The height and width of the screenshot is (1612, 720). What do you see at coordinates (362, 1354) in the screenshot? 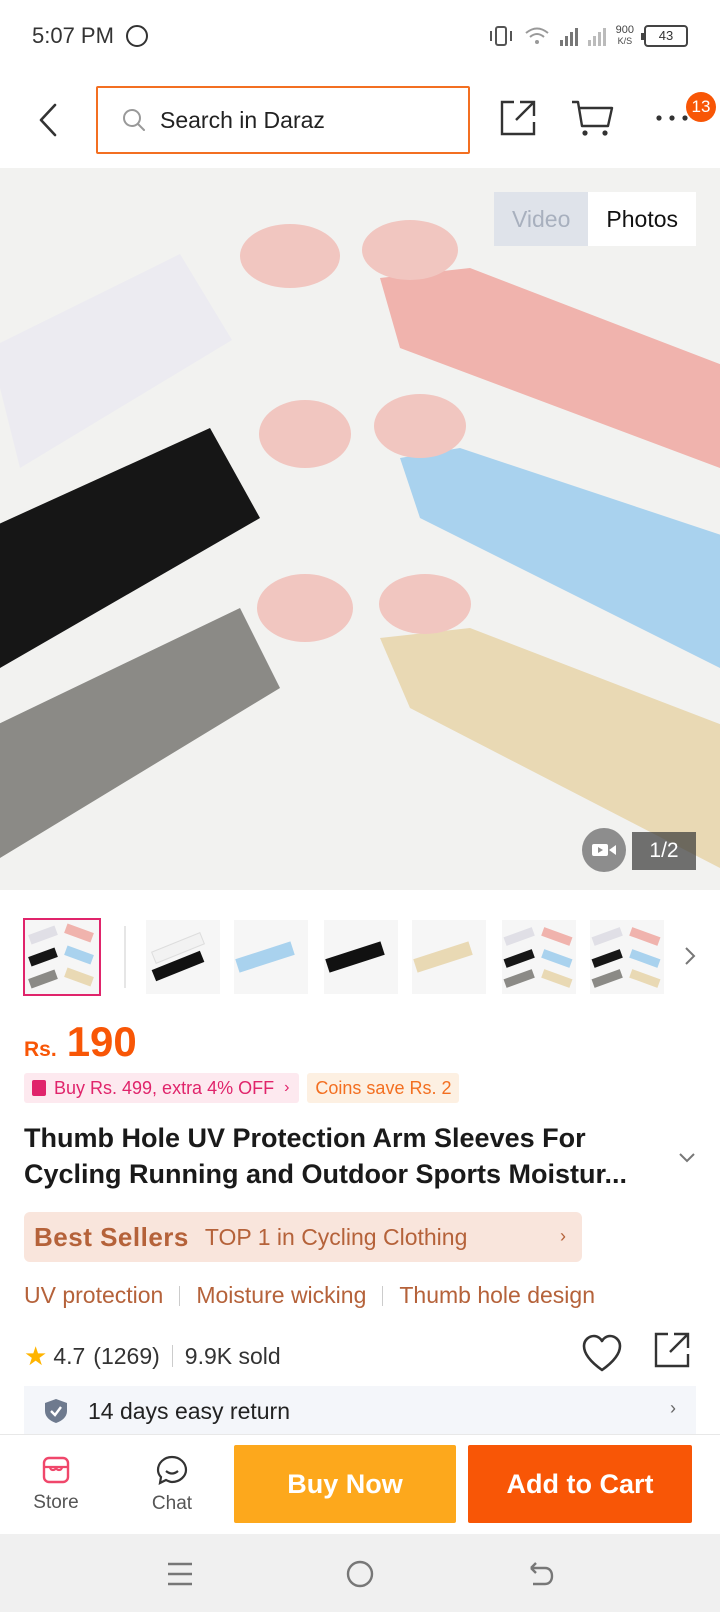
I see `rating-row: ★ 4.7 (1269) 9.9K sold` at bounding box center [362, 1354].